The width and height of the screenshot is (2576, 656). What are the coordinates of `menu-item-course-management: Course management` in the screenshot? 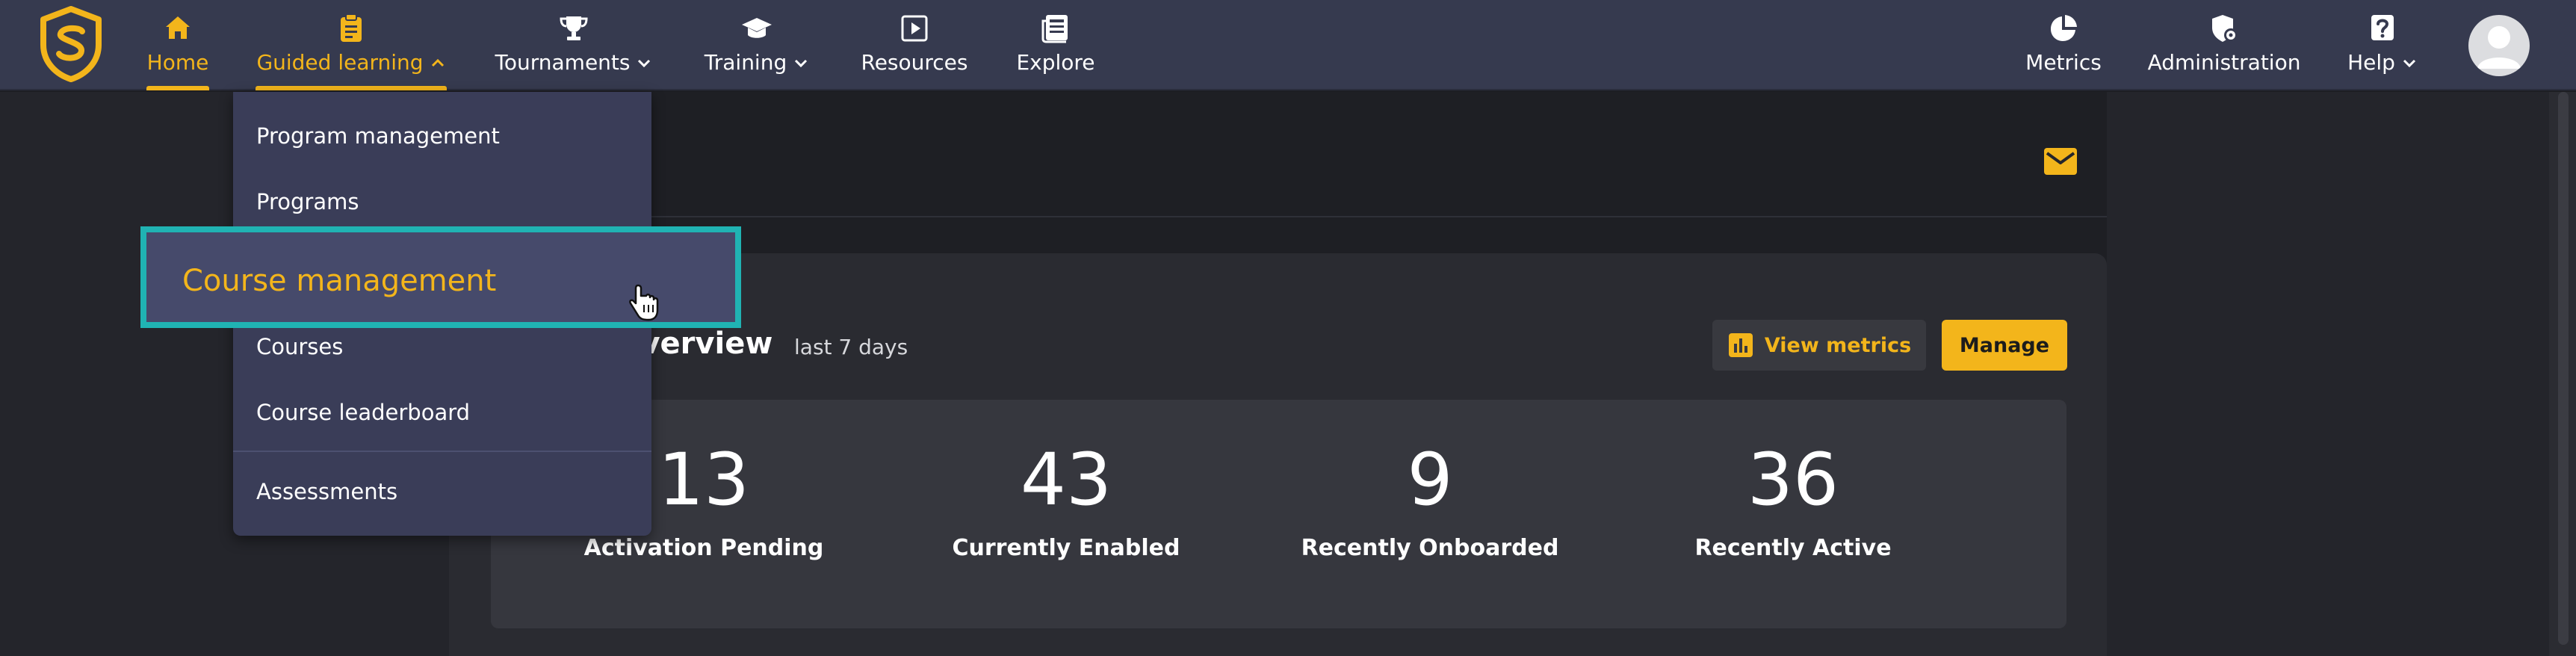 It's located at (339, 281).